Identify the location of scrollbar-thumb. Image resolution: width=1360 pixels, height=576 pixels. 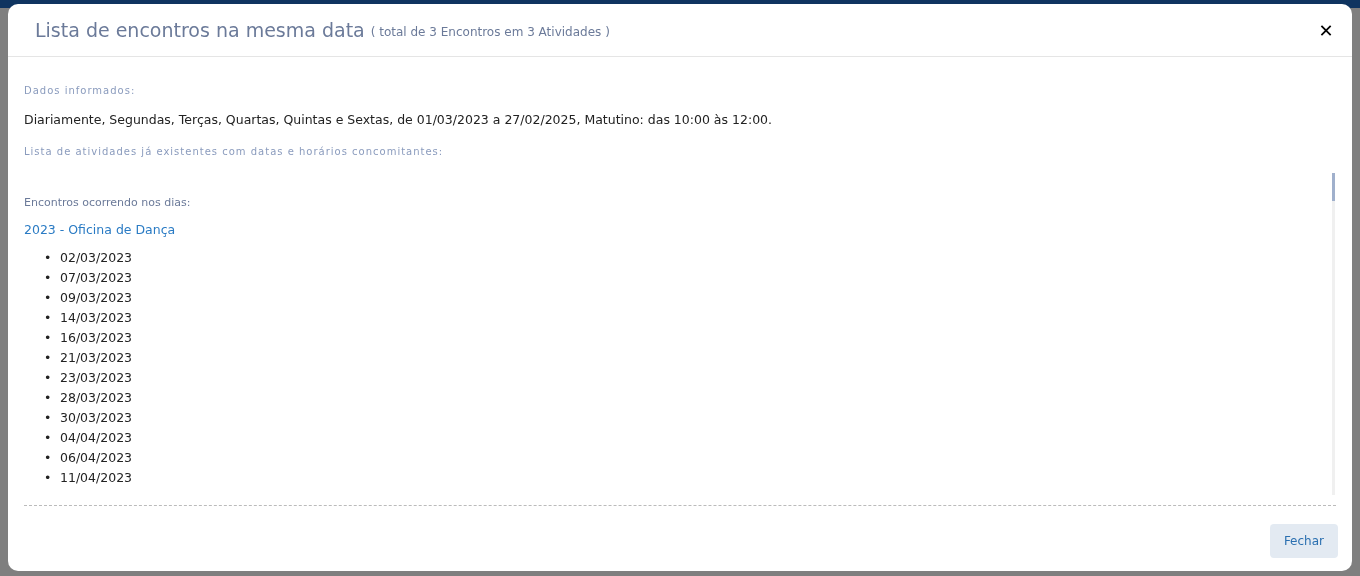
(1333, 186).